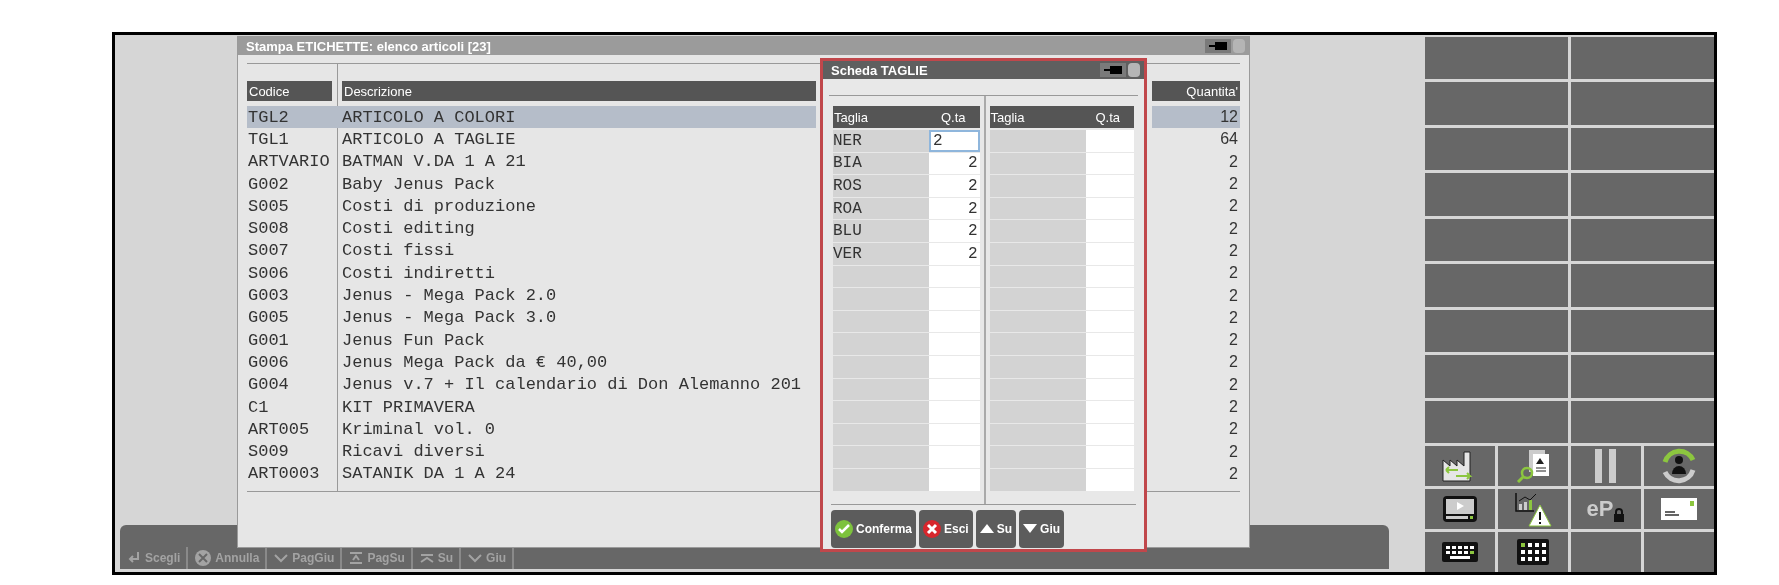  I want to click on table-cell: G002, so click(294, 184).